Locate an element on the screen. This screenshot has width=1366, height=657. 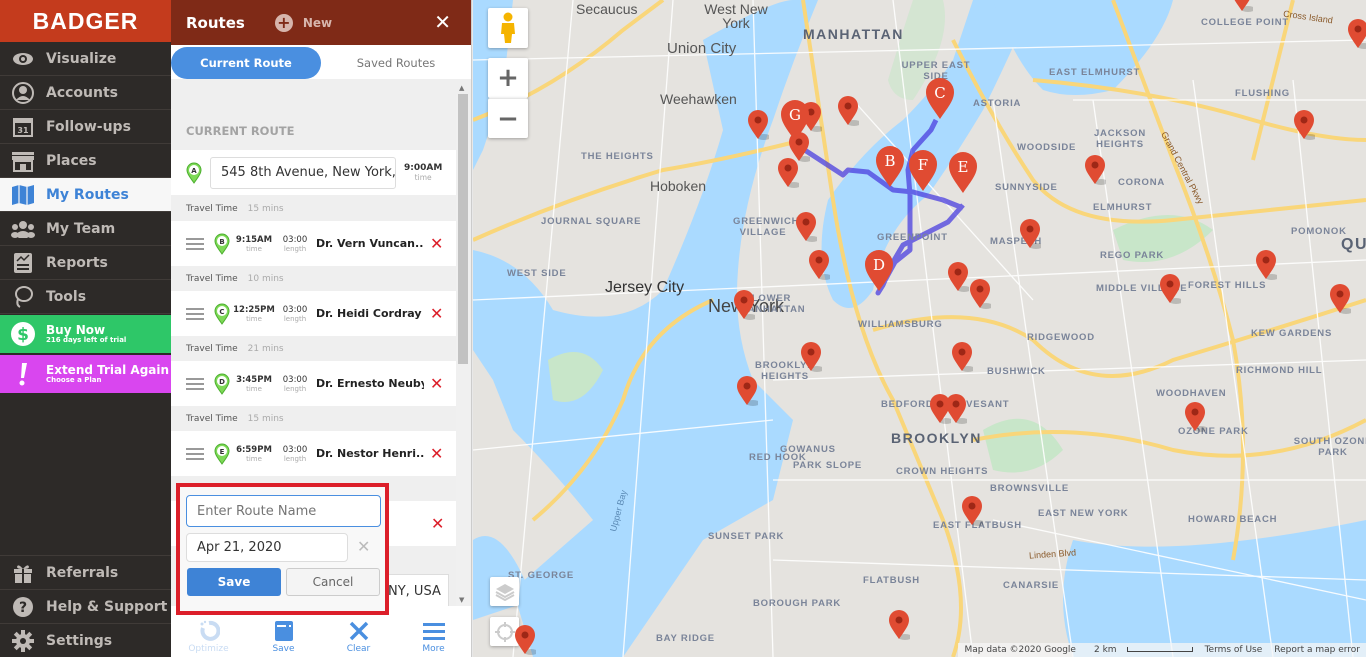
street-view-pegman is located at coordinates (508, 28).